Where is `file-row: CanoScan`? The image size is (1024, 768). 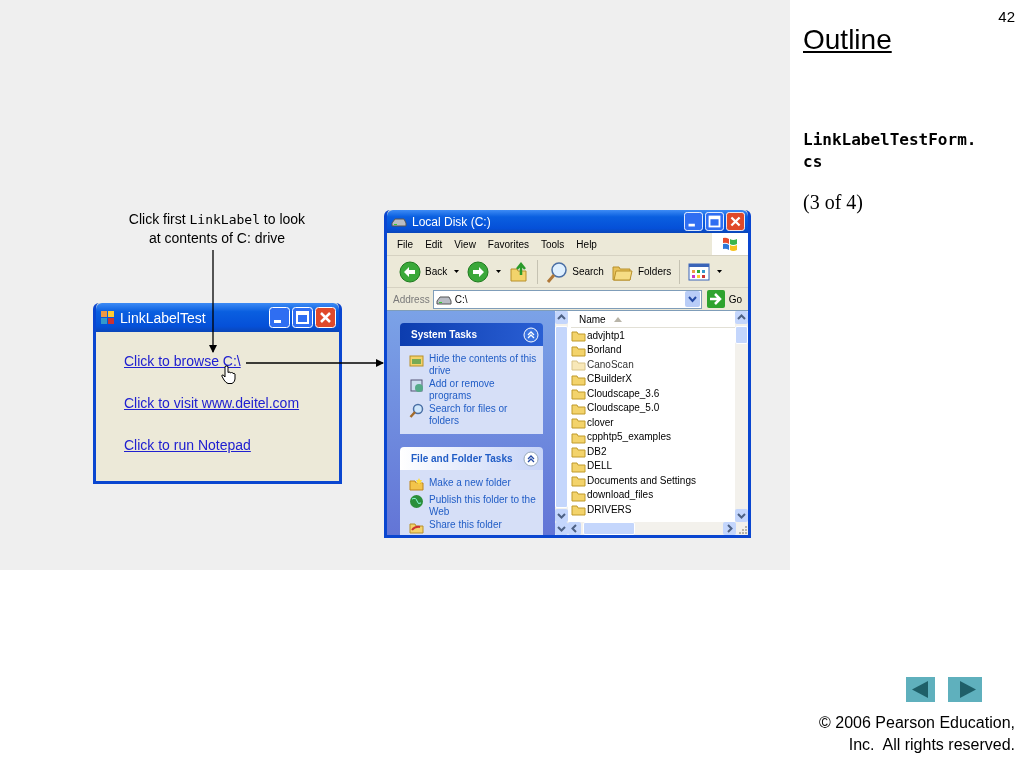
file-row: CanoScan is located at coordinates (653, 364).